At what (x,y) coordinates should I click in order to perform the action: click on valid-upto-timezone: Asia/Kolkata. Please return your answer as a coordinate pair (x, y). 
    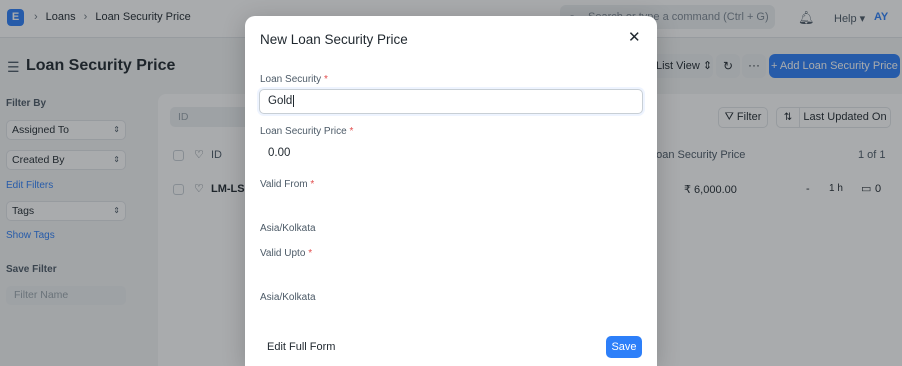
    Looking at the image, I should click on (288, 297).